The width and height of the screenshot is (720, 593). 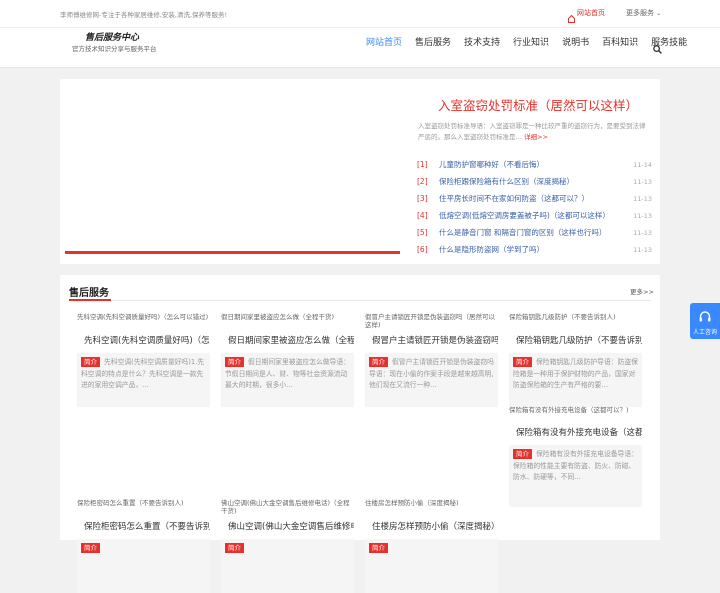 What do you see at coordinates (422, 215) in the screenshot?
I see `headline-num: [4]` at bounding box center [422, 215].